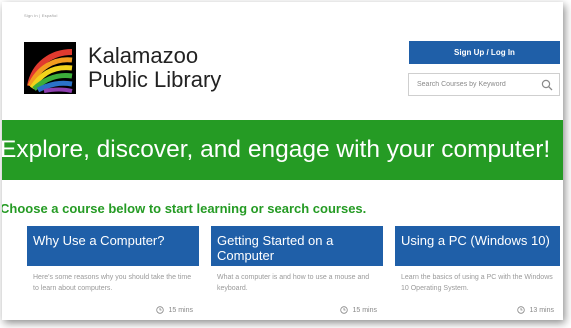 This screenshot has height=328, width=571. I want to click on course-search-box, so click(484, 84).